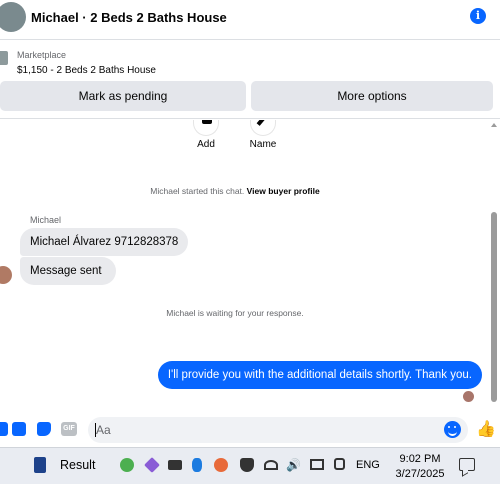  I want to click on clock: 9:02 PM 3/27/2025, so click(420, 467).